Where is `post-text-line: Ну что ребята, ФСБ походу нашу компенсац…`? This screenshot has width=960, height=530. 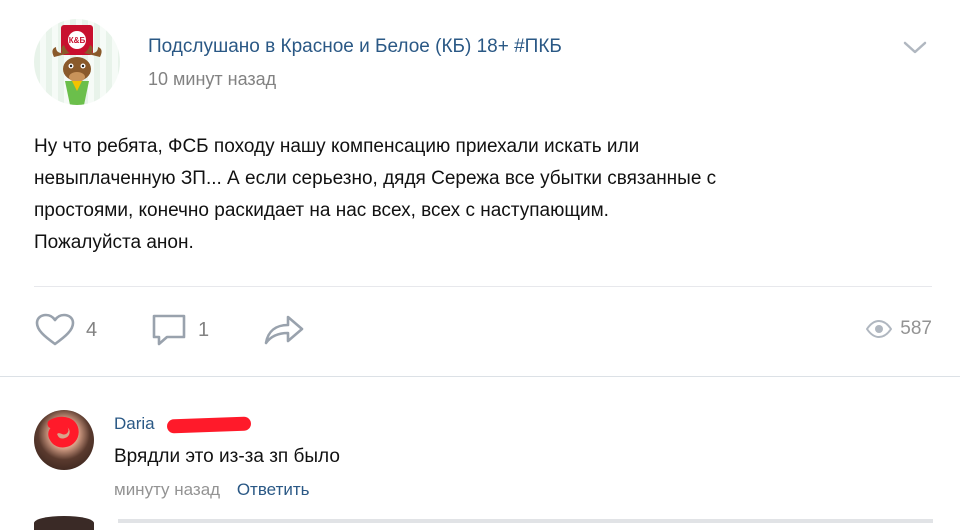
post-text-line: Ну что ребята, ФСБ походу нашу компенсац… is located at coordinates (337, 146).